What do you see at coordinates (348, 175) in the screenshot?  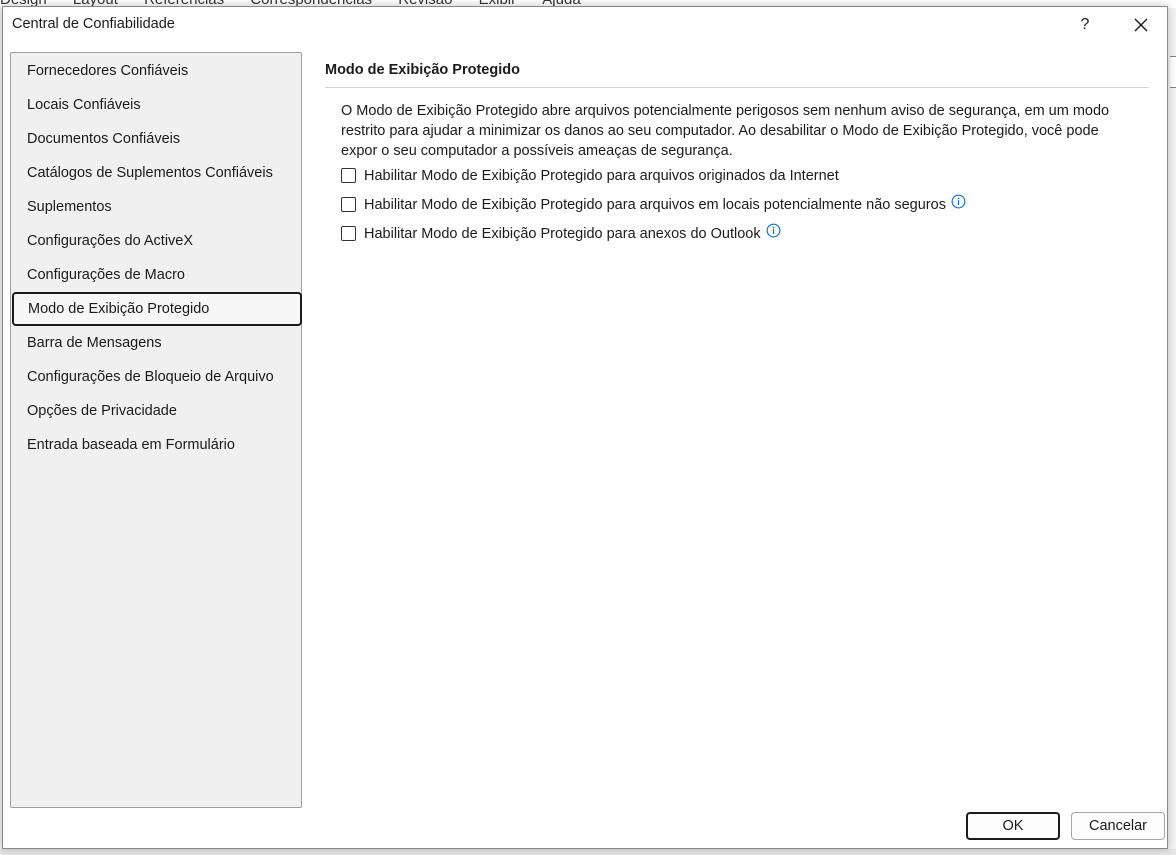 I see `checkbox-internet-files` at bounding box center [348, 175].